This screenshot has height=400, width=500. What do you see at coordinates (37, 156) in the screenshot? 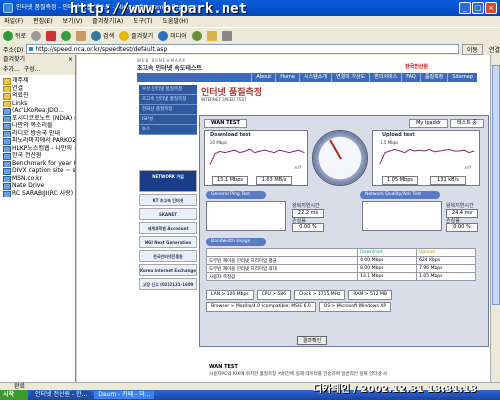
I see `favorite-item: 한국 전산원` at bounding box center [37, 156].